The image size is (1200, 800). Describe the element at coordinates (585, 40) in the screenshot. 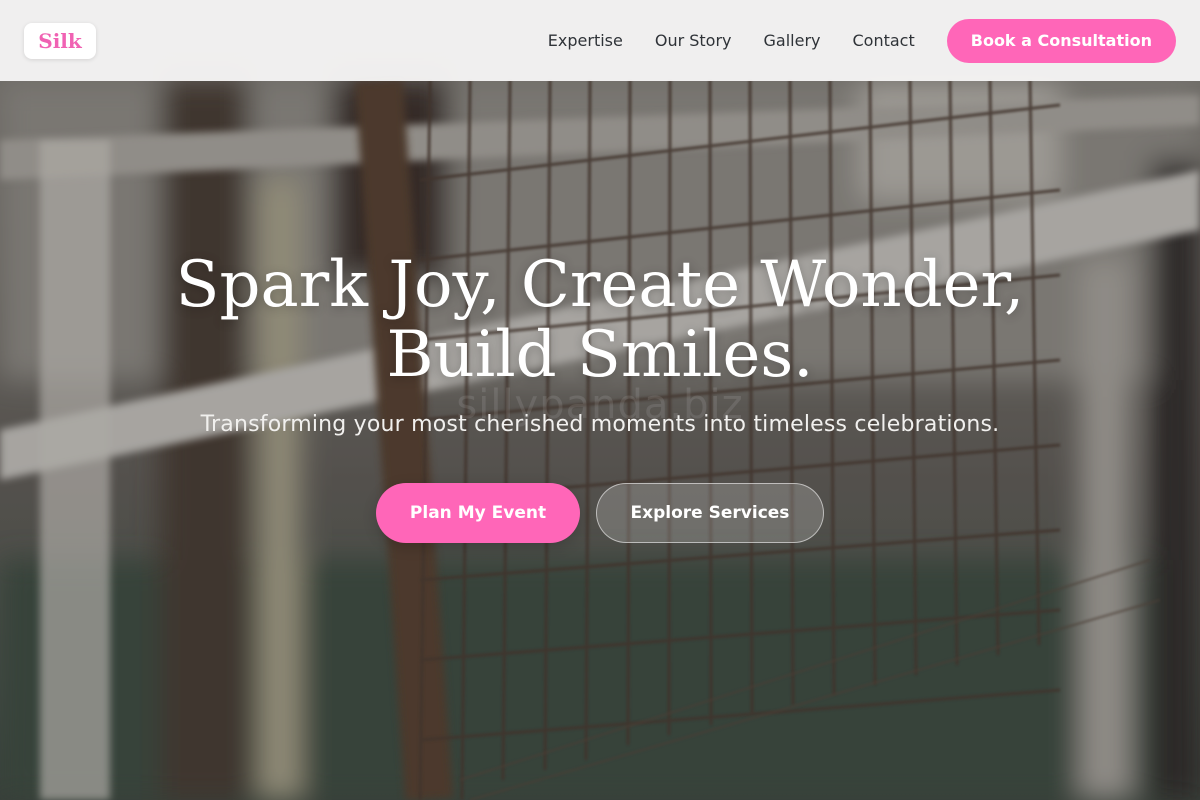

I see `nav-link-expertise: Expertise` at that location.